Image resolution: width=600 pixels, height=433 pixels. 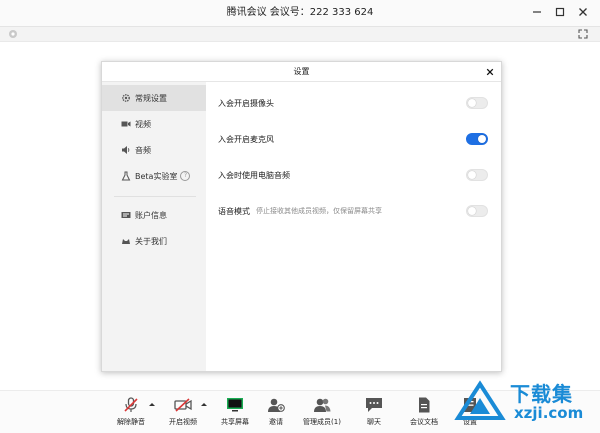 I want to click on nav-item-account: 账户信息, so click(x=154, y=215).